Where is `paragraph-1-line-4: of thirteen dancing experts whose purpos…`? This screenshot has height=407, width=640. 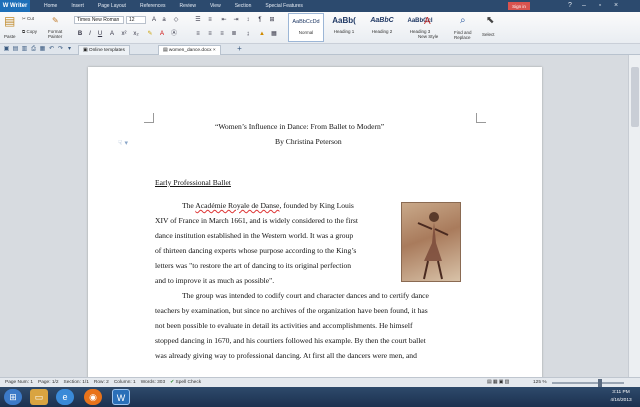
paragraph-1-line-4: of thirteen dancing experts whose purpos… is located at coordinates (256, 250).